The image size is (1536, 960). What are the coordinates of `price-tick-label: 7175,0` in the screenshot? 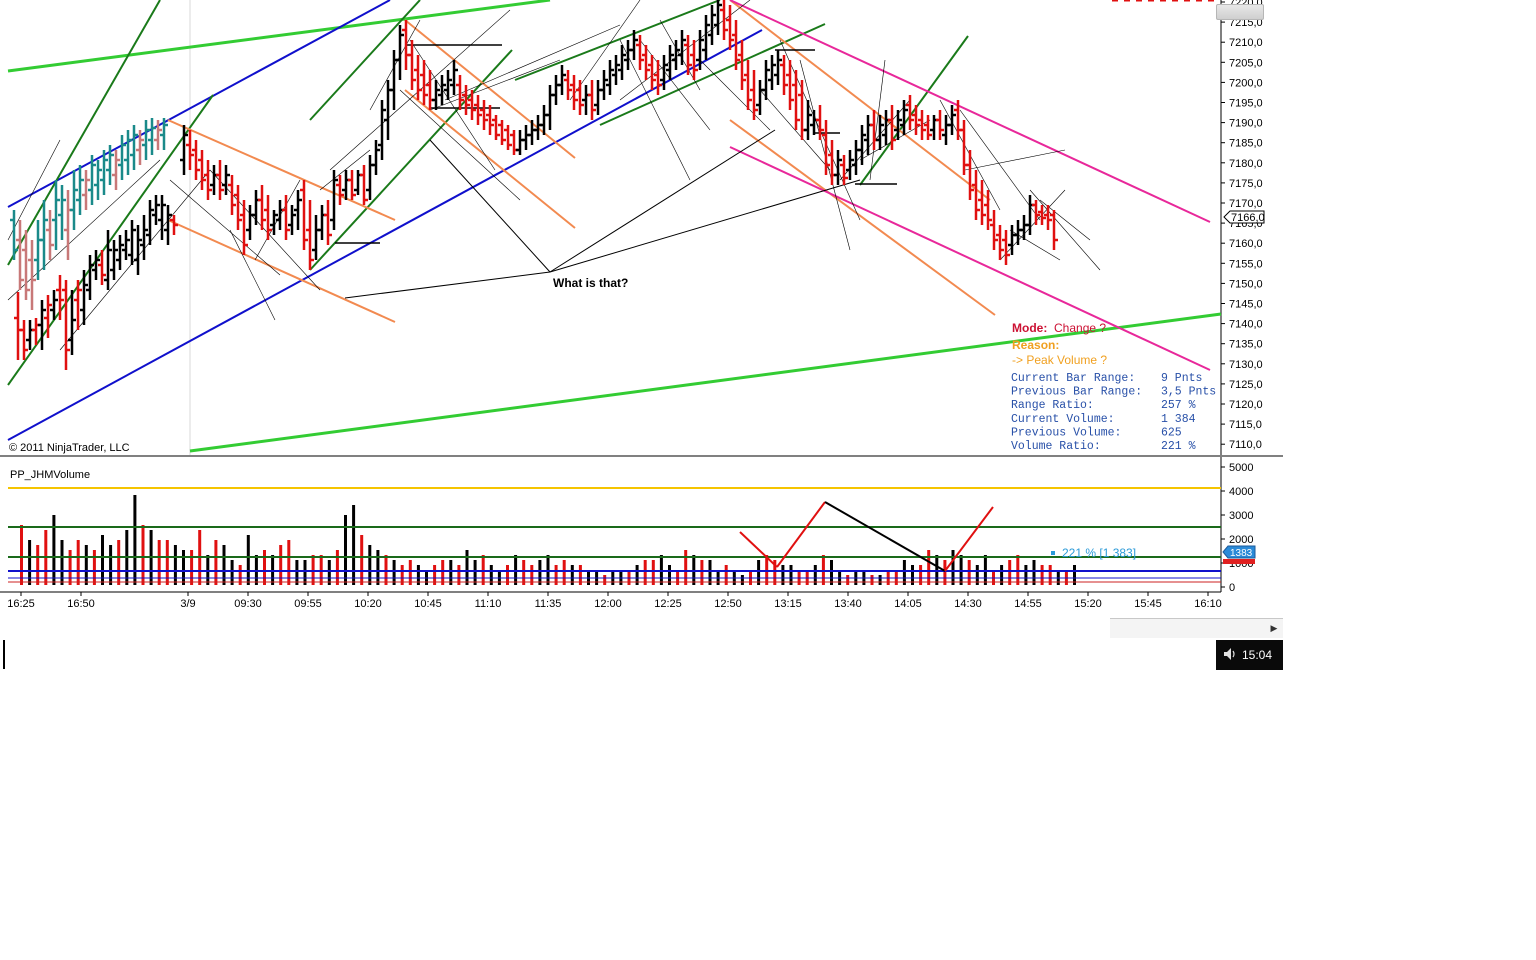 It's located at (1246, 184).